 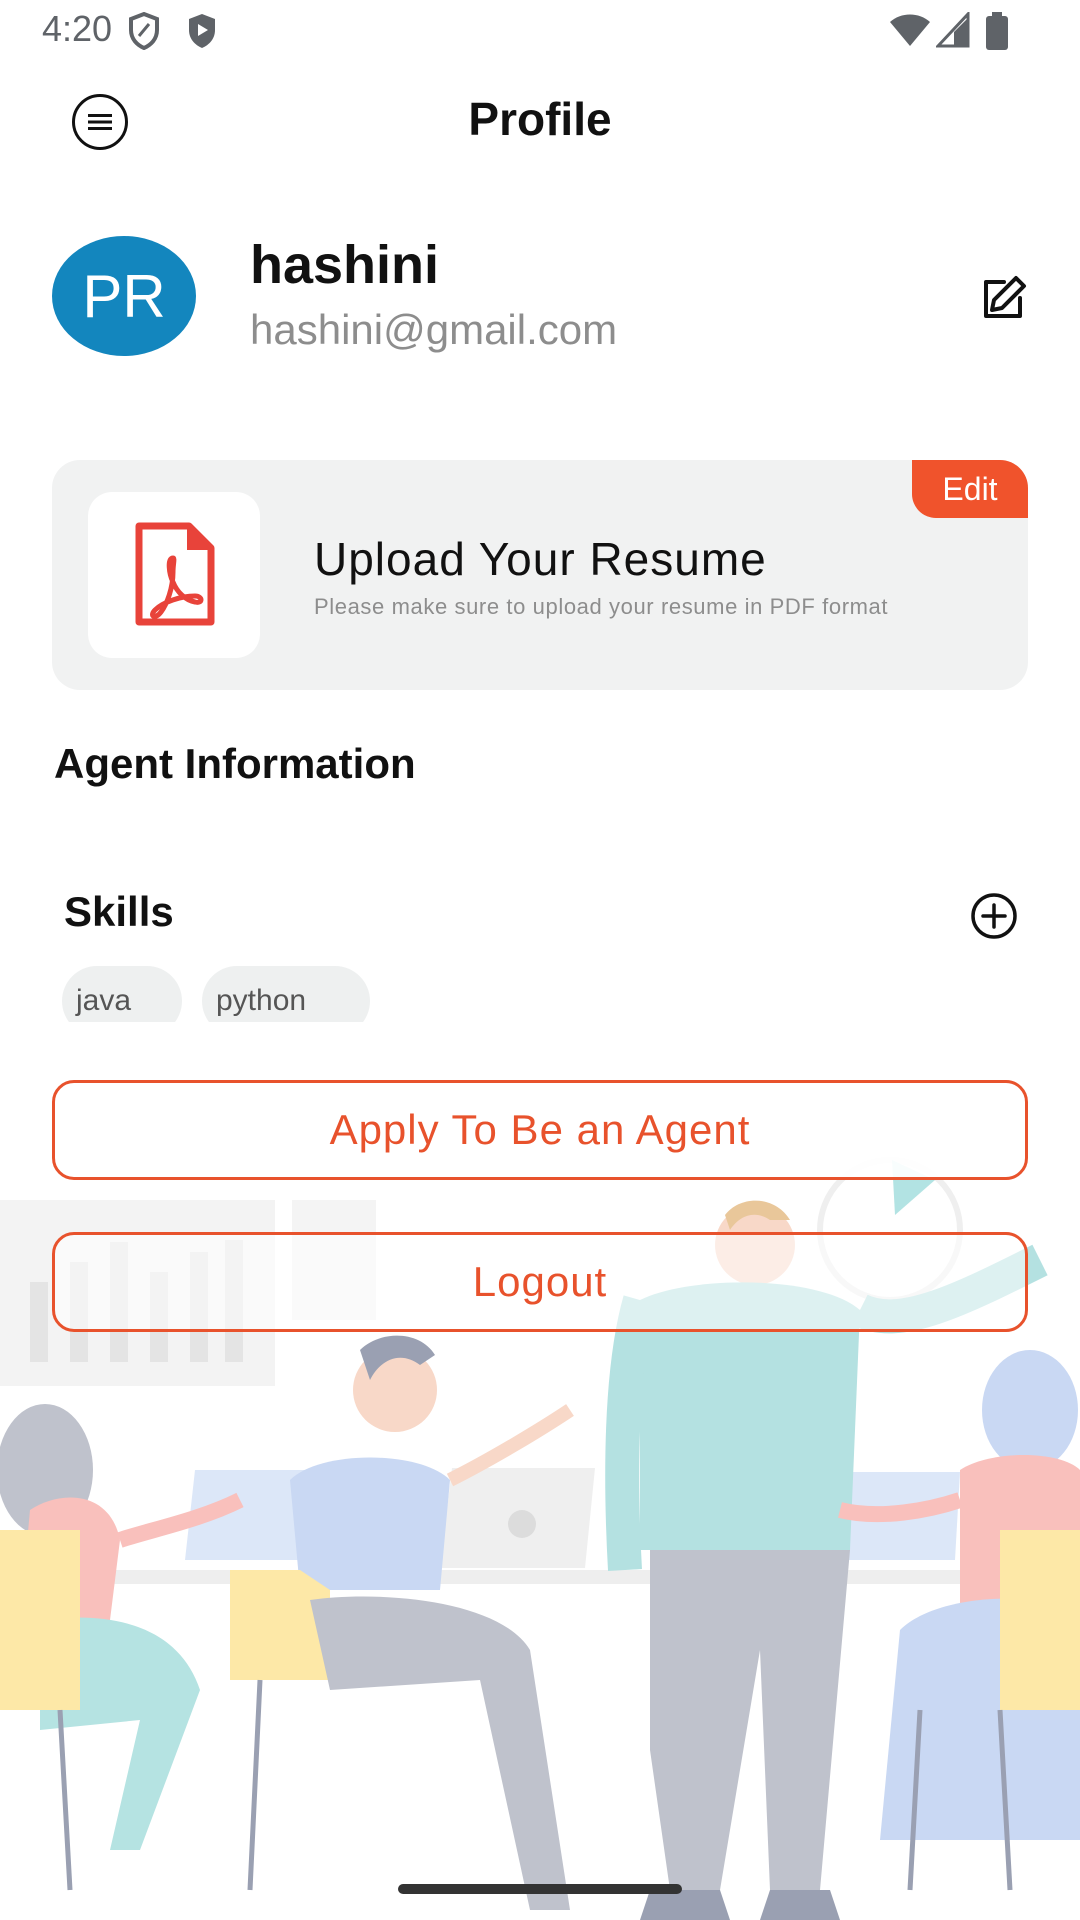 What do you see at coordinates (512, 994) in the screenshot?
I see `skills-list: java python` at bounding box center [512, 994].